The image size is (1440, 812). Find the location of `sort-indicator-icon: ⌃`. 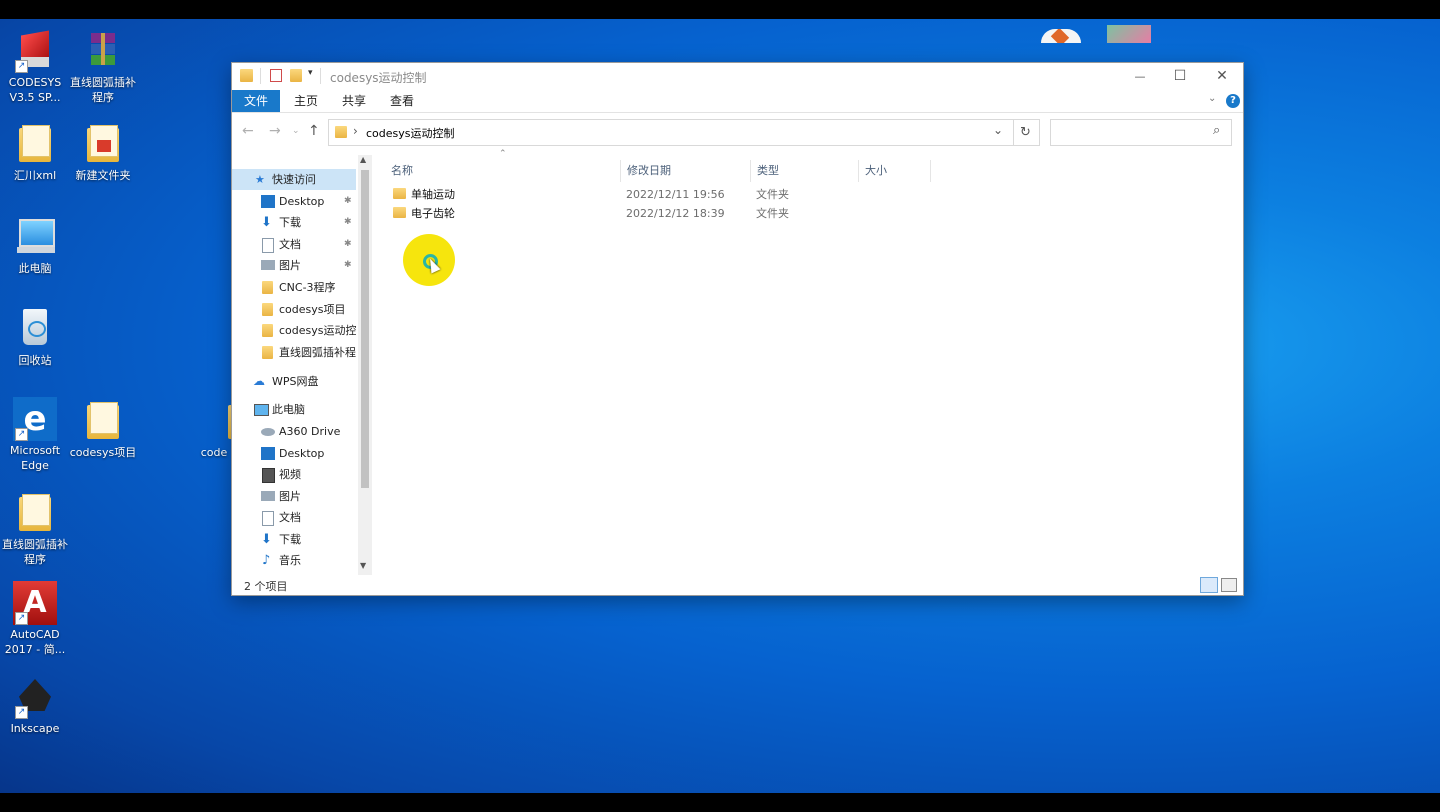

sort-indicator-icon: ⌃ is located at coordinates (503, 154).